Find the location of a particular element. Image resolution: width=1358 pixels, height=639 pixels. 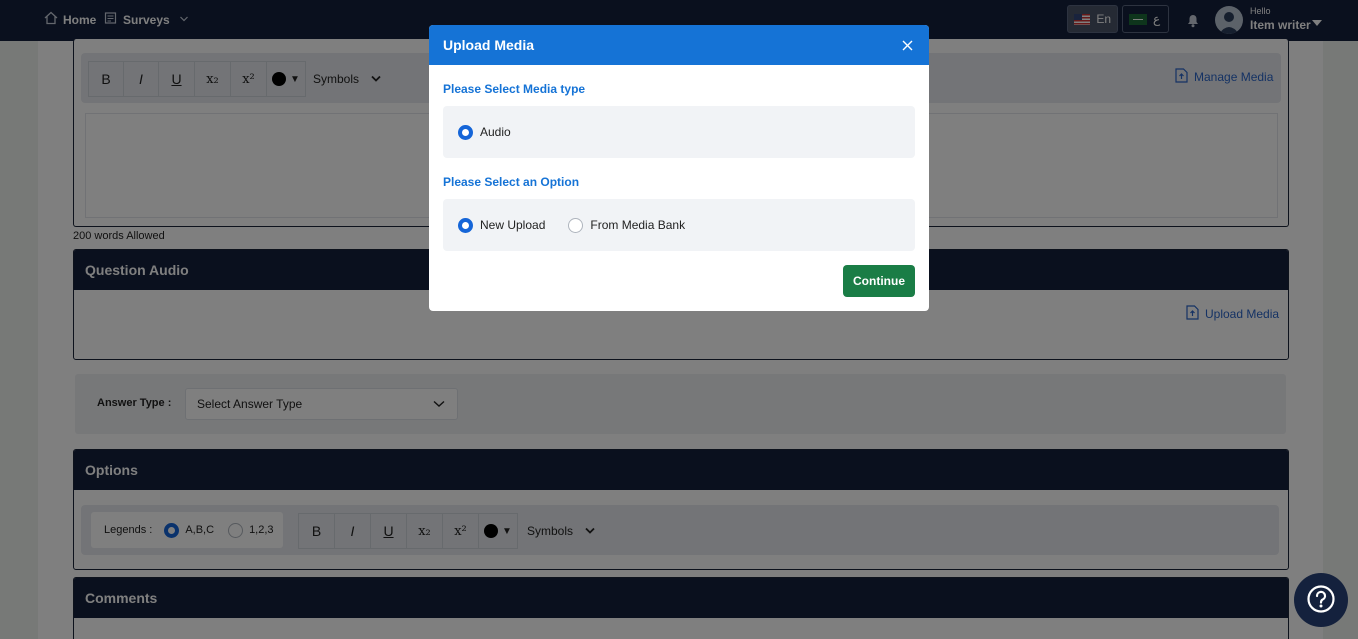

new-upload-radio is located at coordinates (465, 225).